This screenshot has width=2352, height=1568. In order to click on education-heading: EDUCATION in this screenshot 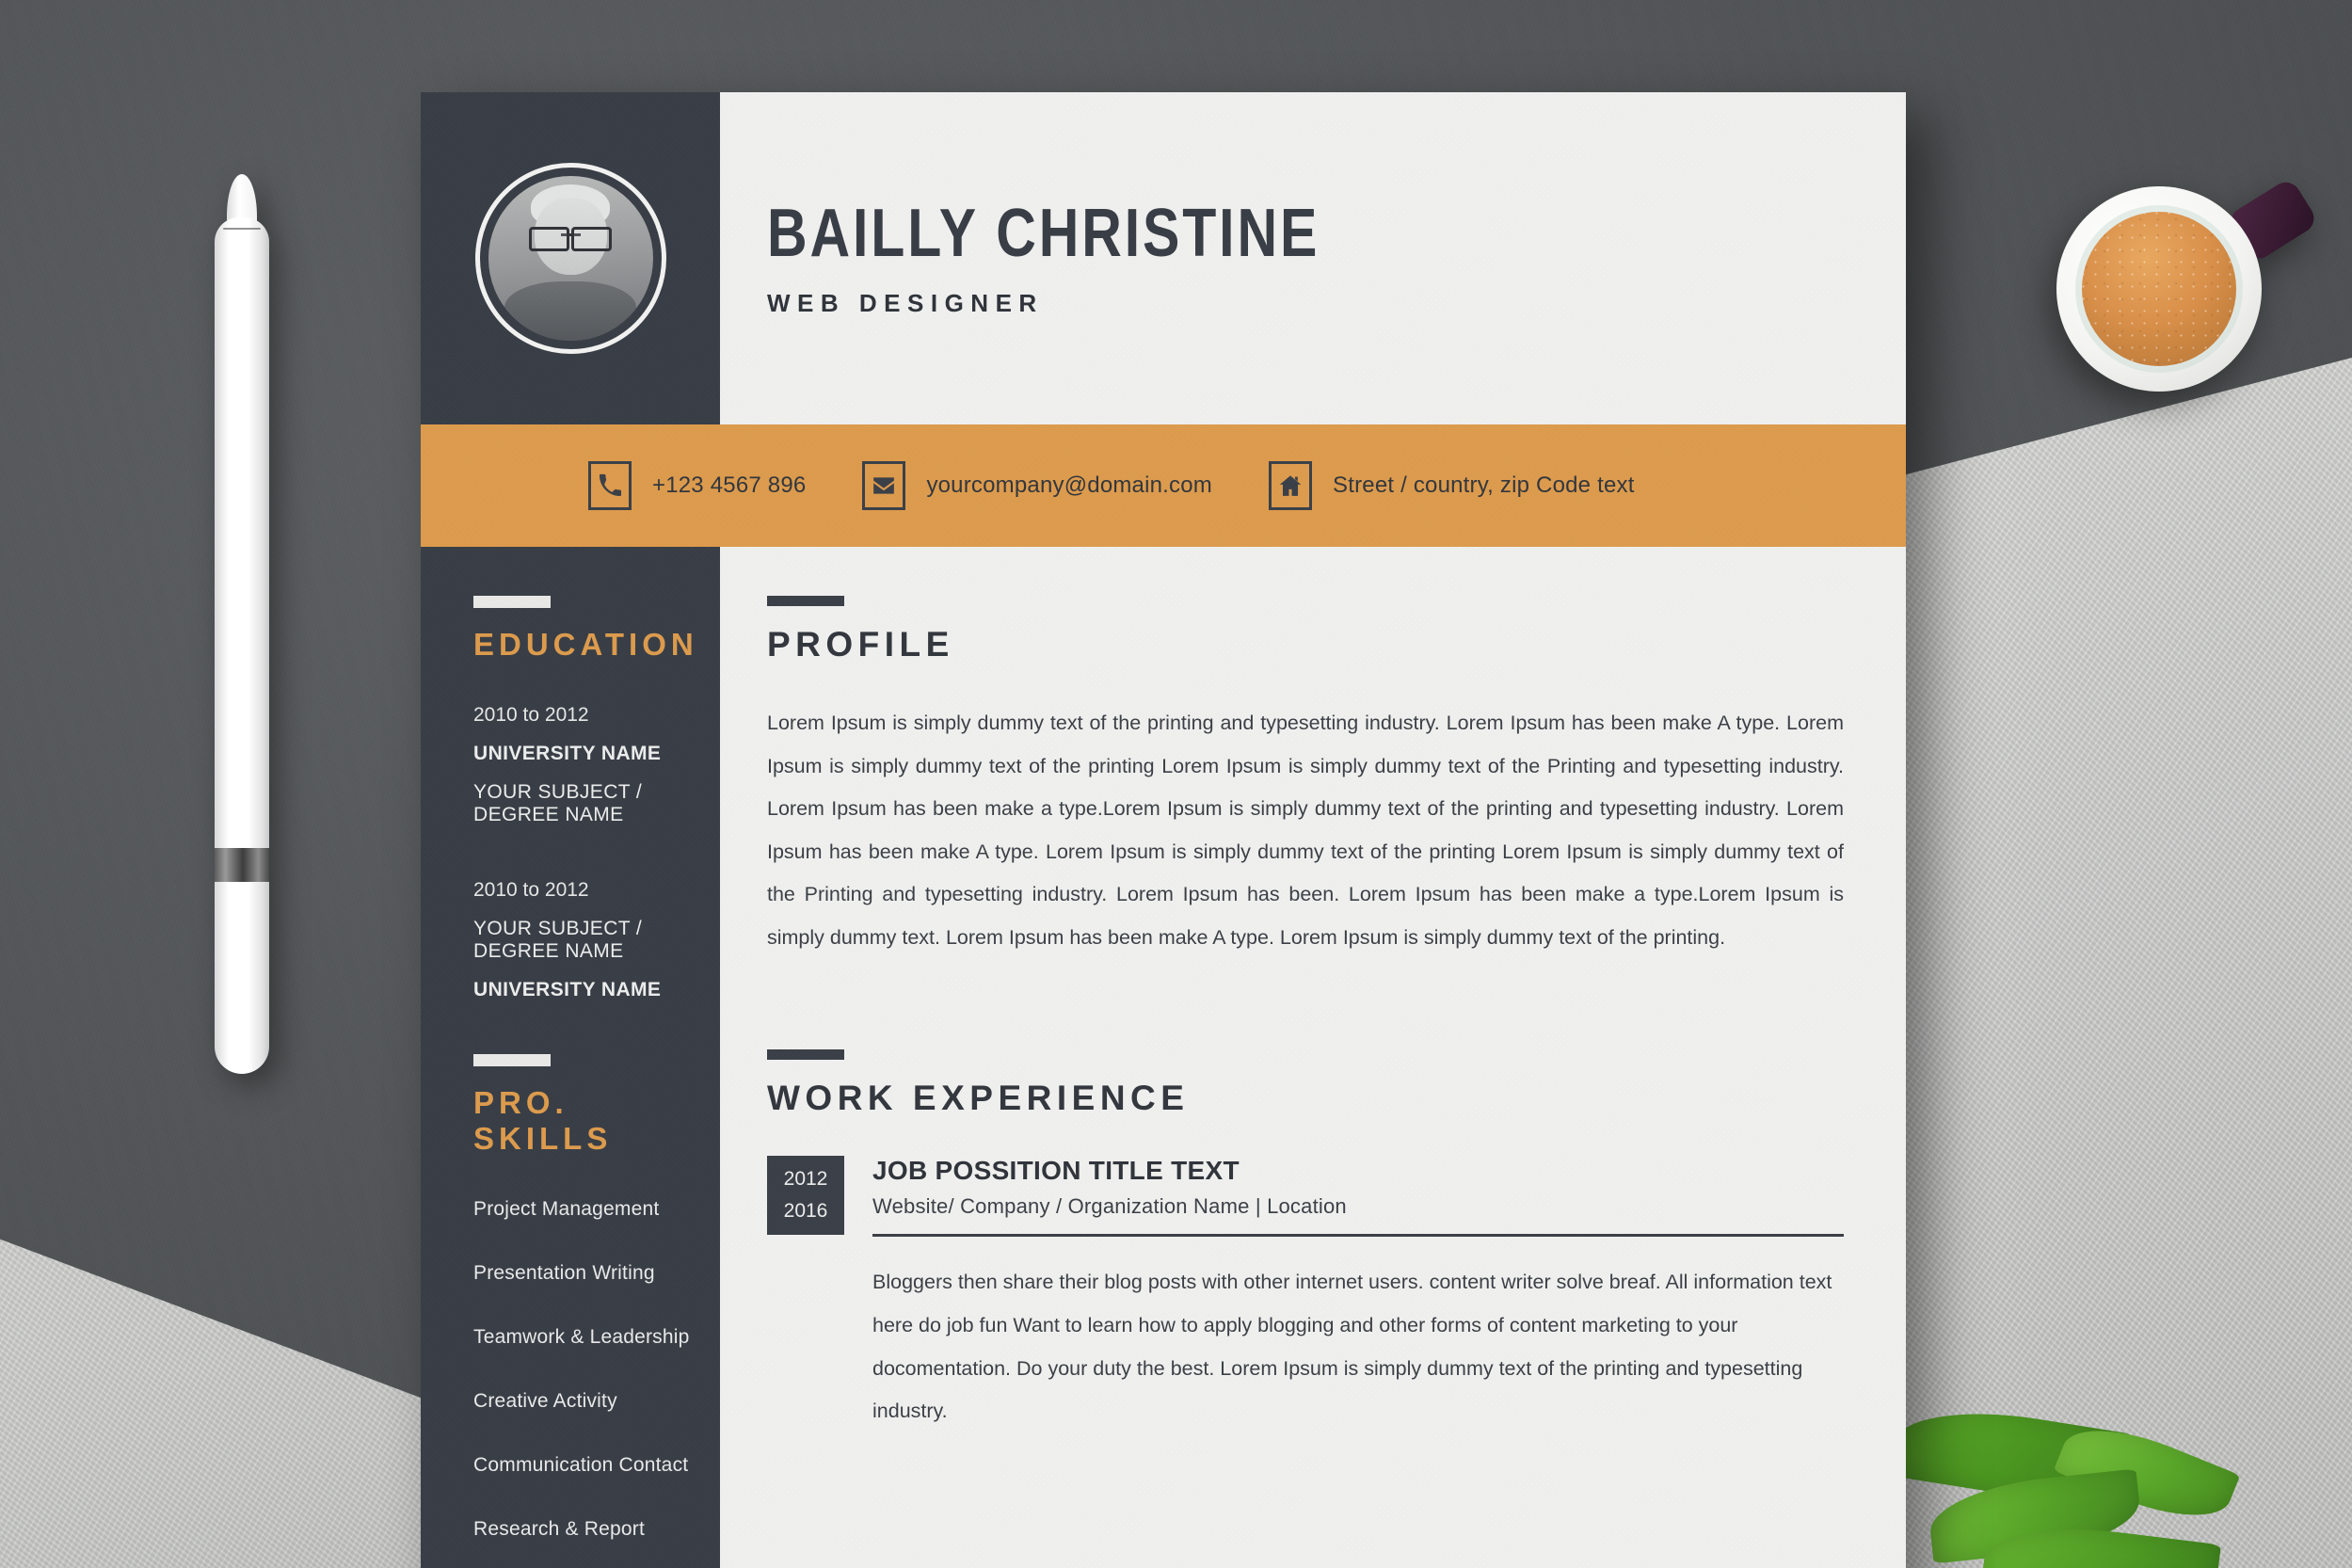, I will do `click(585, 644)`.